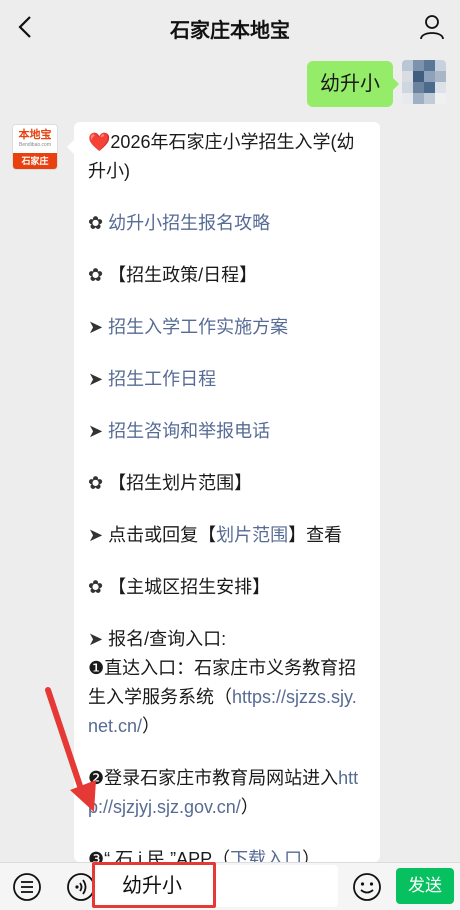 This screenshot has width=460, height=910. I want to click on zoning-item: ➤ 点击或回复【划片范围】查看, so click(215, 535).